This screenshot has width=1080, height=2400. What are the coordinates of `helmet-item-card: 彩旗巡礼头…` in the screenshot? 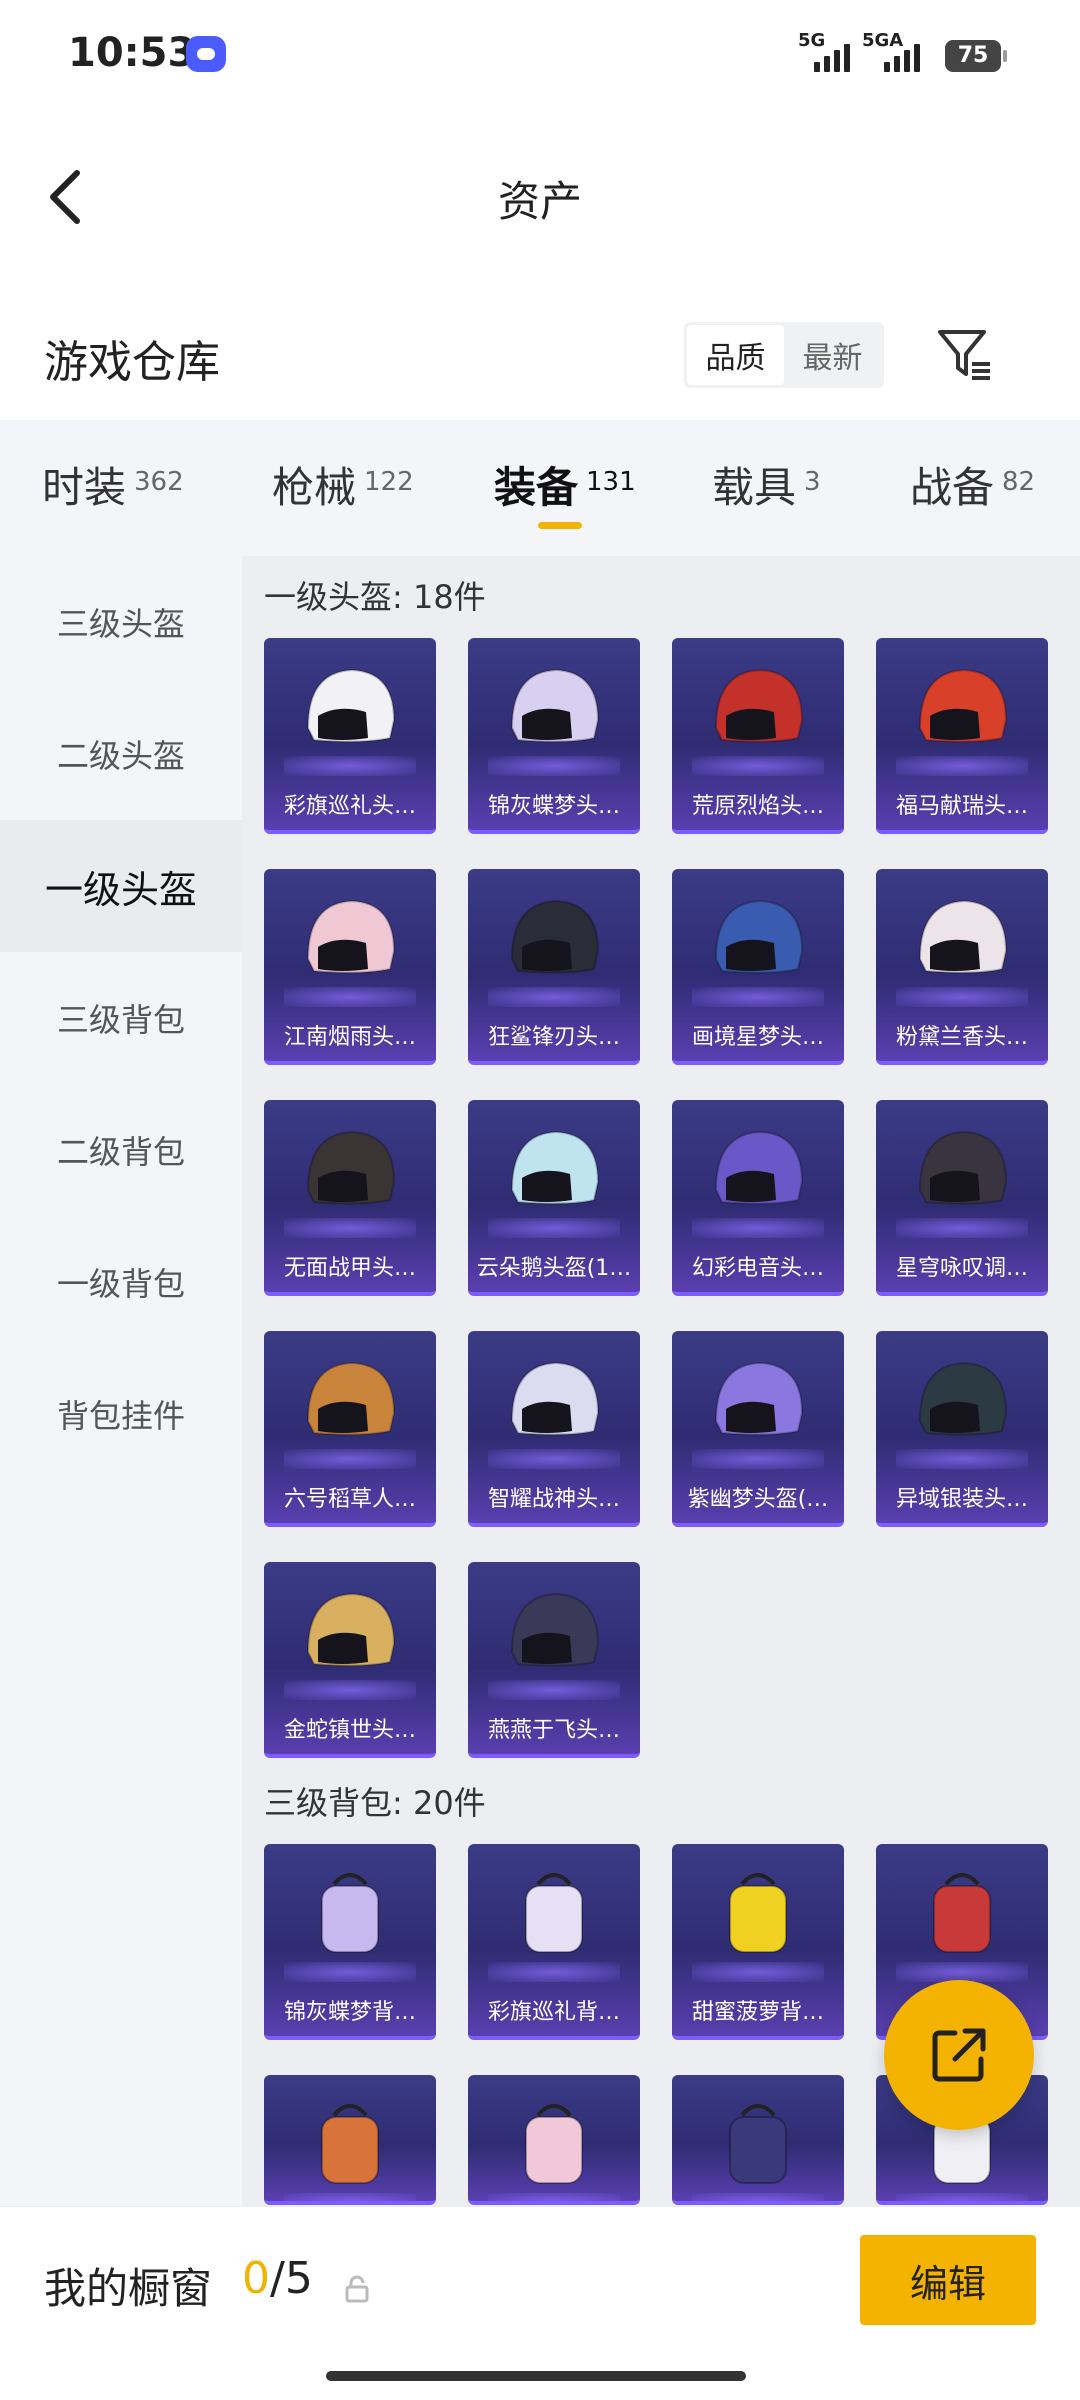 It's located at (350, 736).